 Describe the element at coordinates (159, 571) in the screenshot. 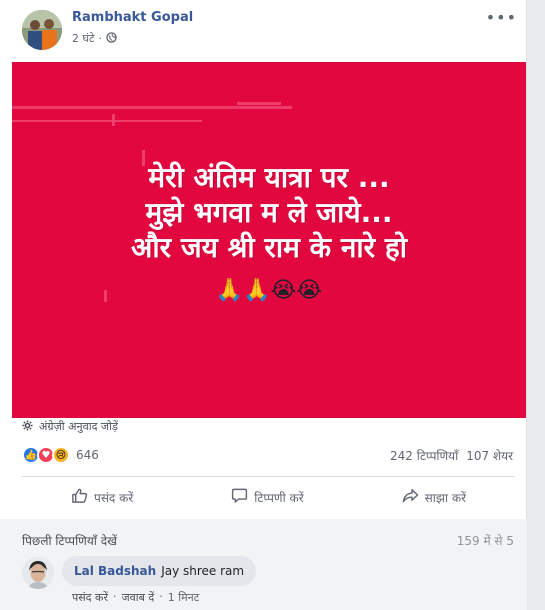

I see `comment-bubble: Lal Badshah Jay shree ram` at that location.